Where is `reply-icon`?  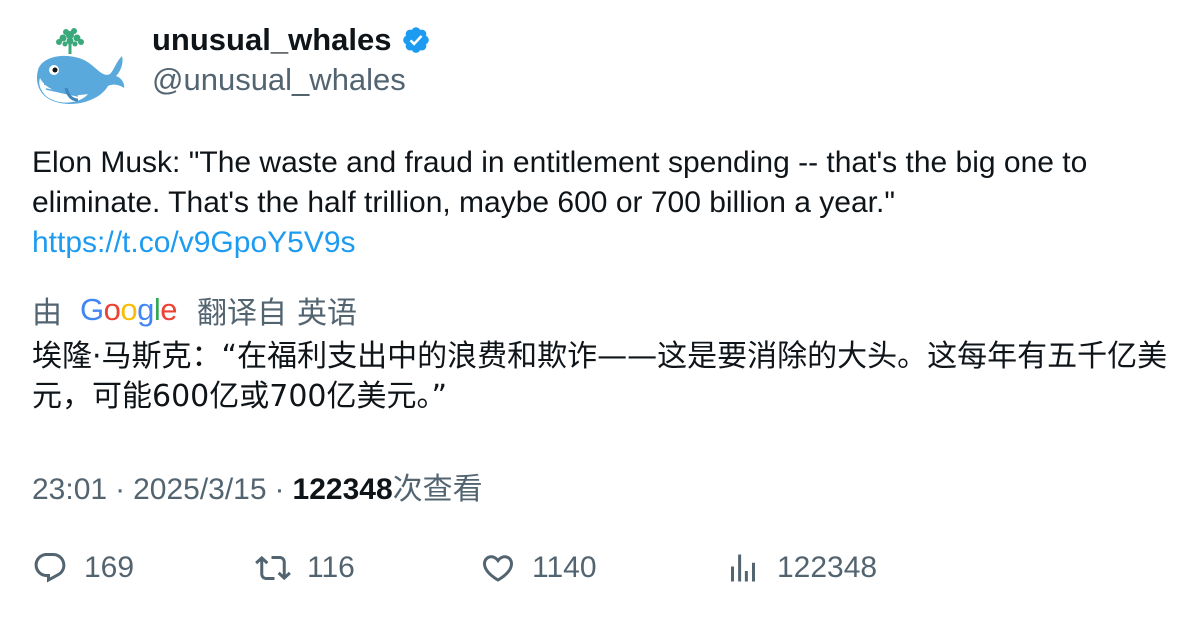
reply-icon is located at coordinates (50, 568).